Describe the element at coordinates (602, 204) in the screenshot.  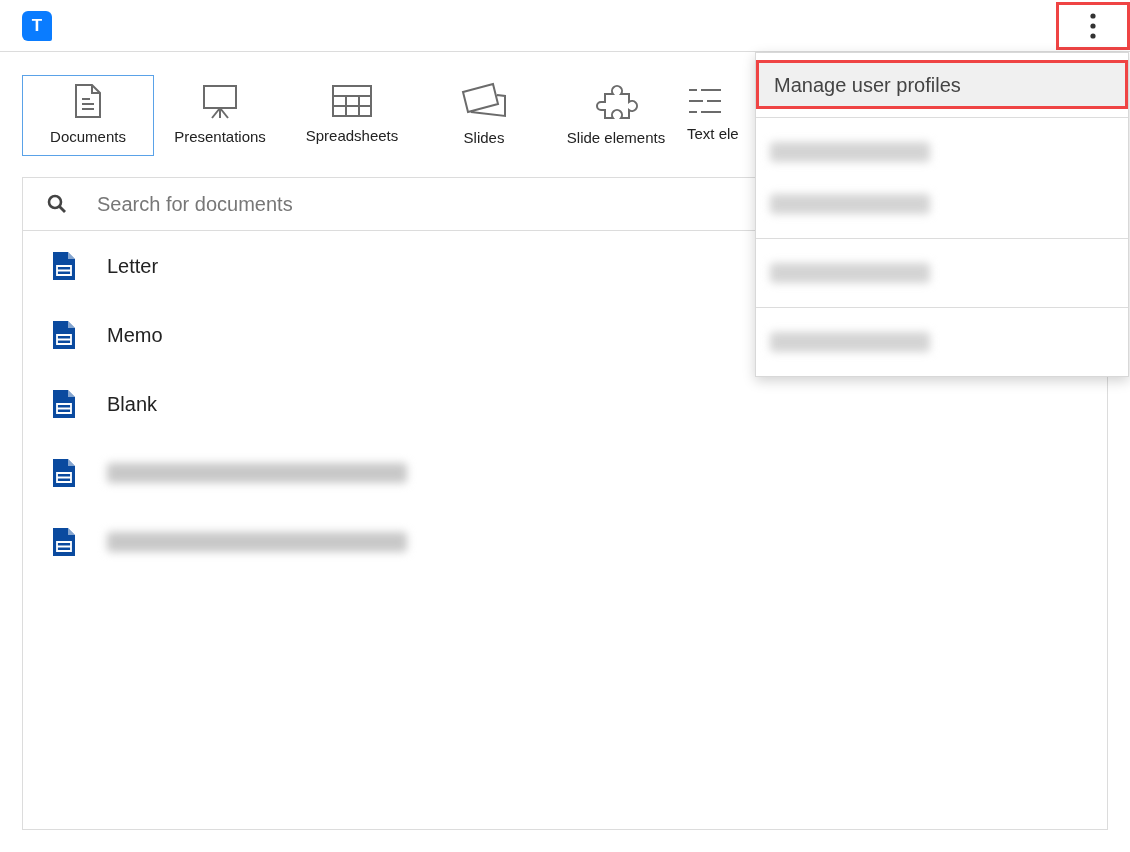
I see `search-field: Search for documents` at that location.